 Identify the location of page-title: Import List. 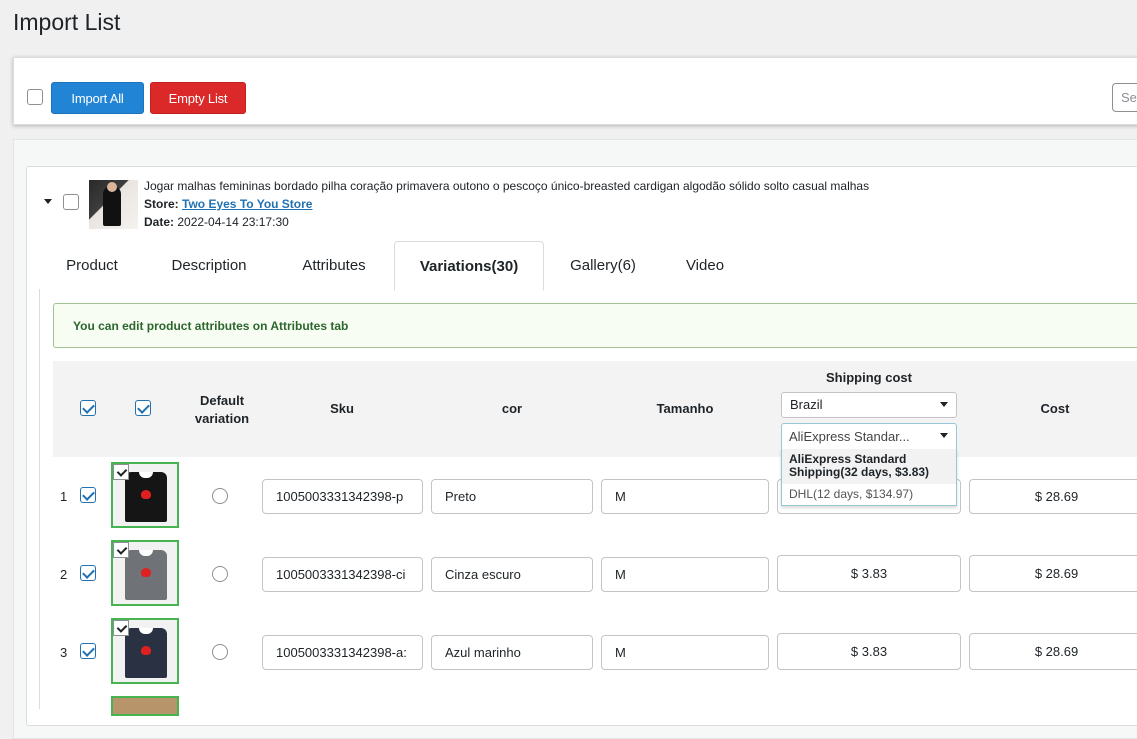
(67, 22).